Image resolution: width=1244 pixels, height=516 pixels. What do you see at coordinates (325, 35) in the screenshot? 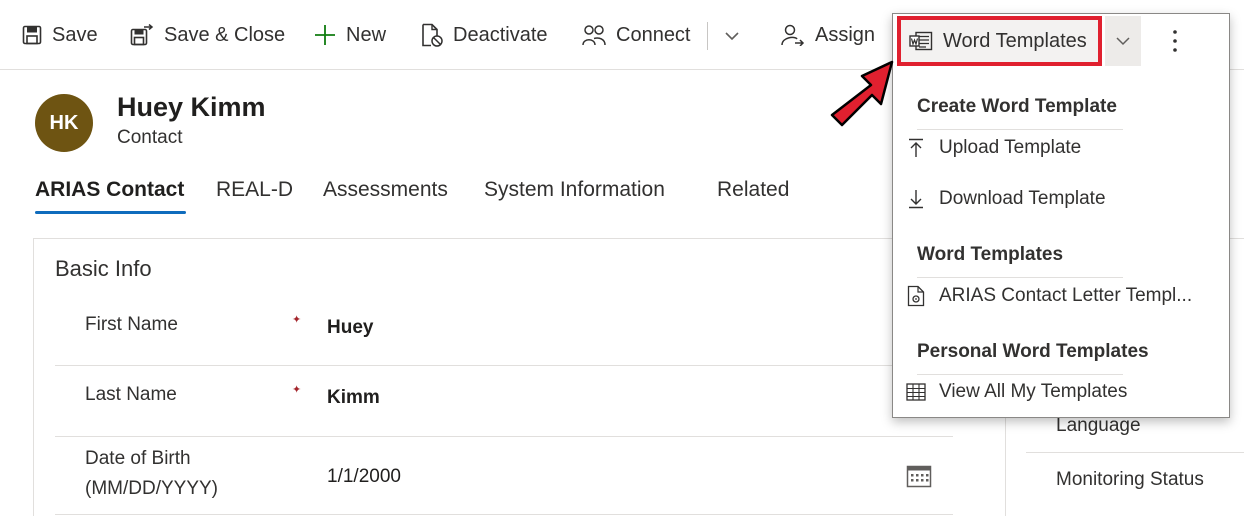
I see `plus-icon` at bounding box center [325, 35].